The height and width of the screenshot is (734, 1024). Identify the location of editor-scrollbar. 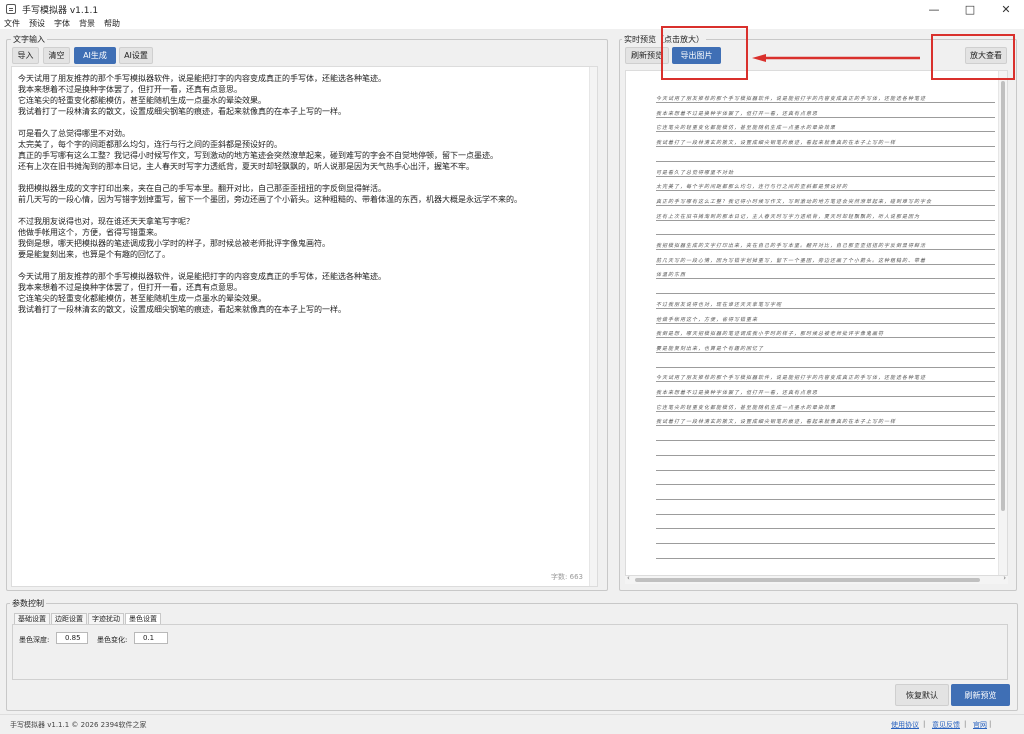
(593, 326).